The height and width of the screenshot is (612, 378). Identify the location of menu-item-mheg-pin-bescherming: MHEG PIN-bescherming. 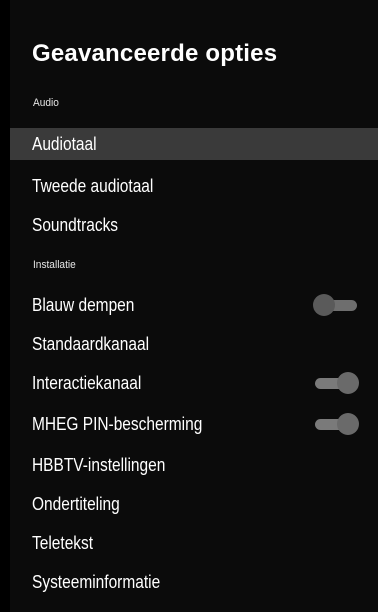
(194, 424).